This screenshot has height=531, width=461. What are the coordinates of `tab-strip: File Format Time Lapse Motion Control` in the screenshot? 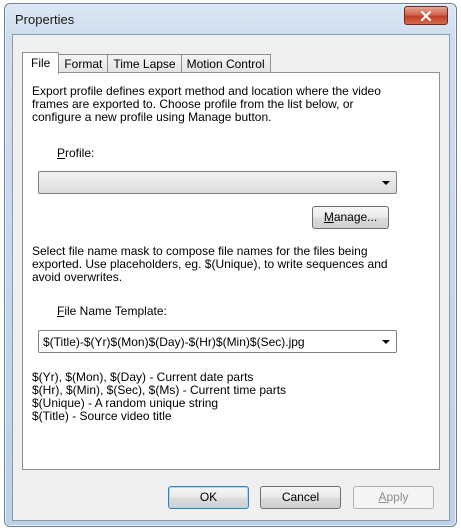 It's located at (146, 62).